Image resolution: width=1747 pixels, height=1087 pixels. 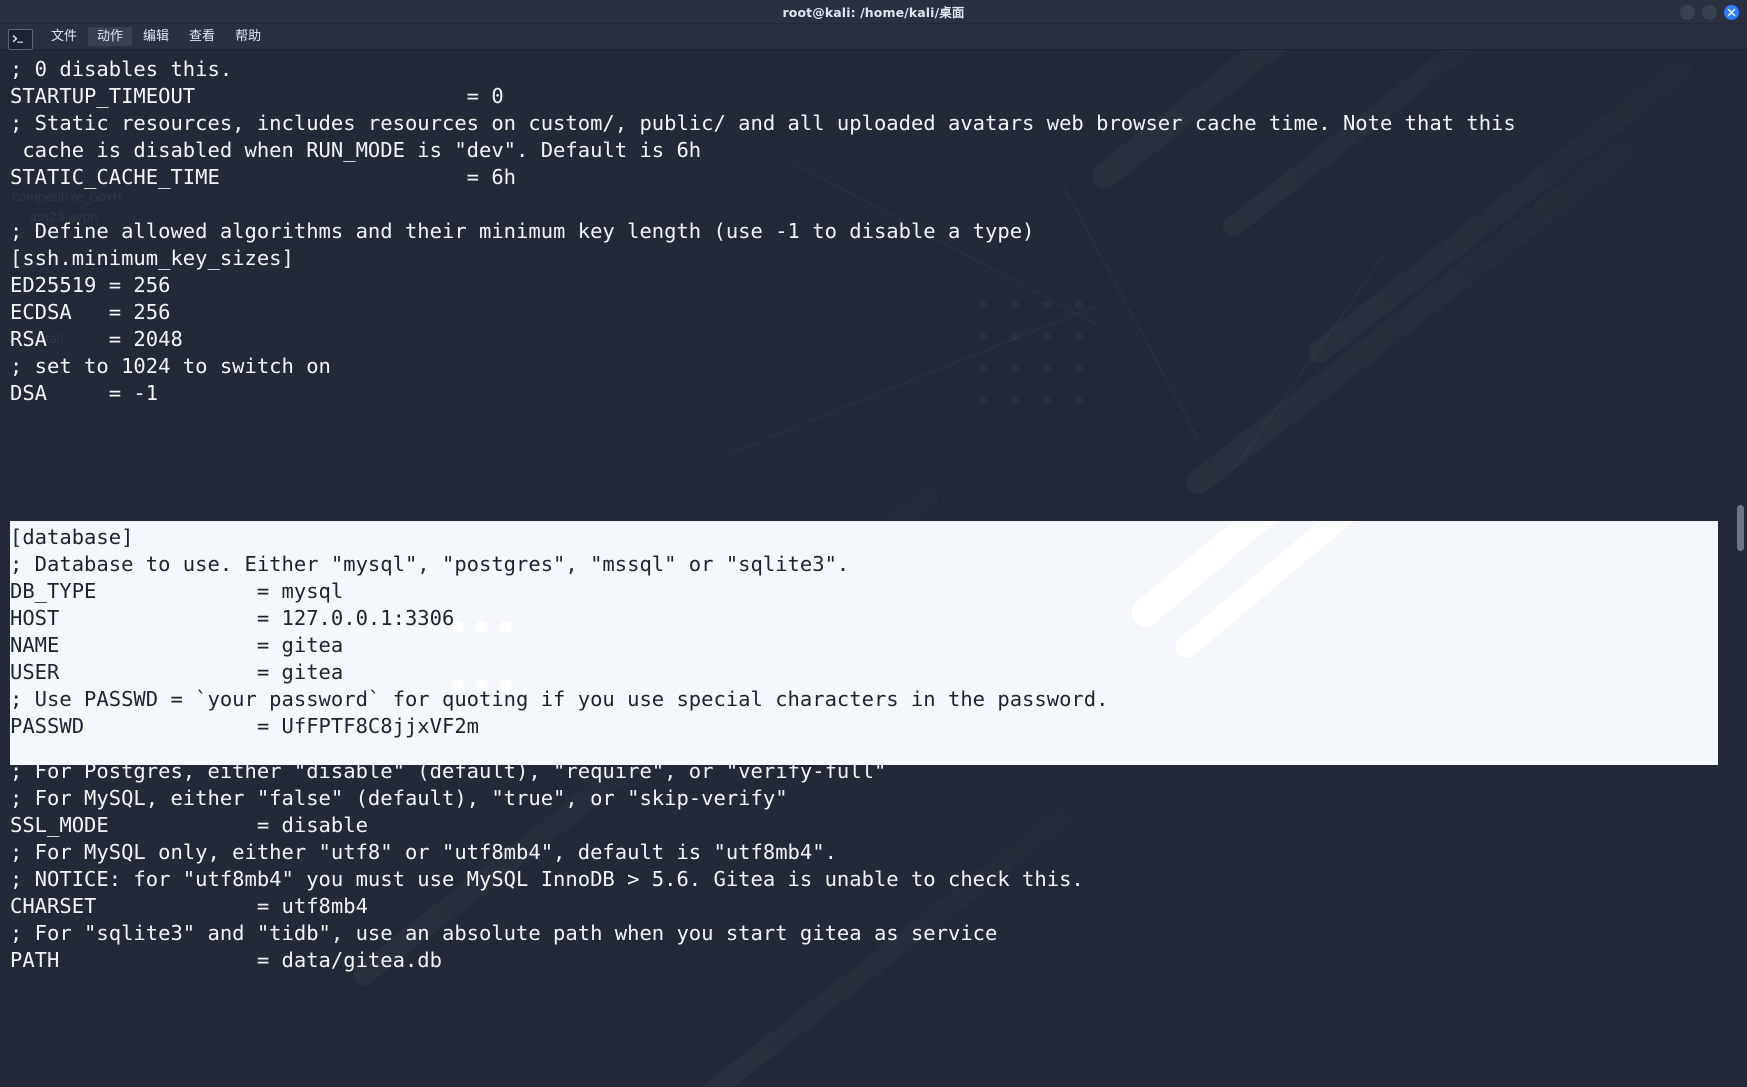 I want to click on menu-edit: 编辑, so click(x=156, y=36).